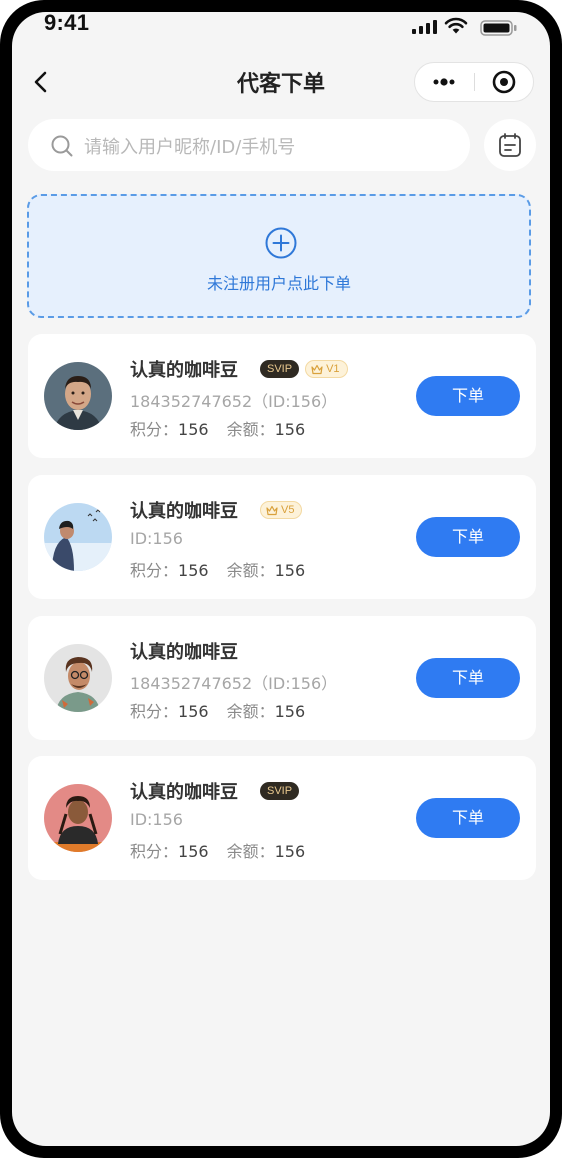 Image resolution: width=562 pixels, height=1158 pixels. I want to click on target-close-icon, so click(504, 82).